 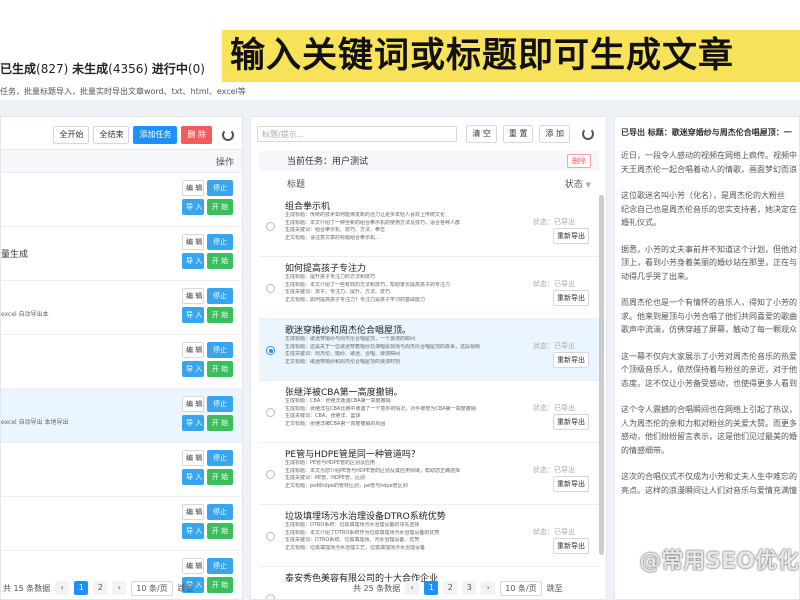 What do you see at coordinates (52, 69) in the screenshot?
I see `generated-count: (827)` at bounding box center [52, 69].